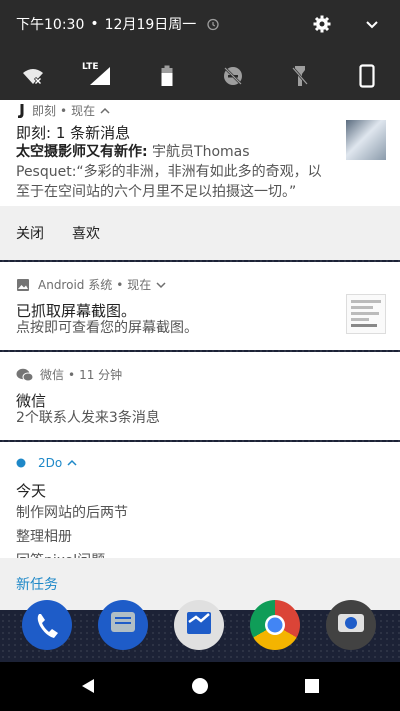 The height and width of the screenshot is (711, 400). Describe the element at coordinates (107, 328) in the screenshot. I see `notification-body: 点按即可查看您的屏幕截图。` at that location.